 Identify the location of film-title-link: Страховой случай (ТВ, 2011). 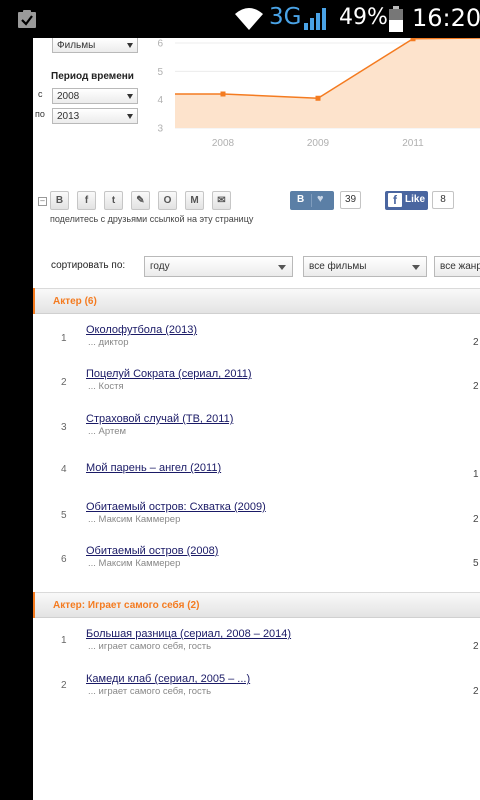
(159, 419).